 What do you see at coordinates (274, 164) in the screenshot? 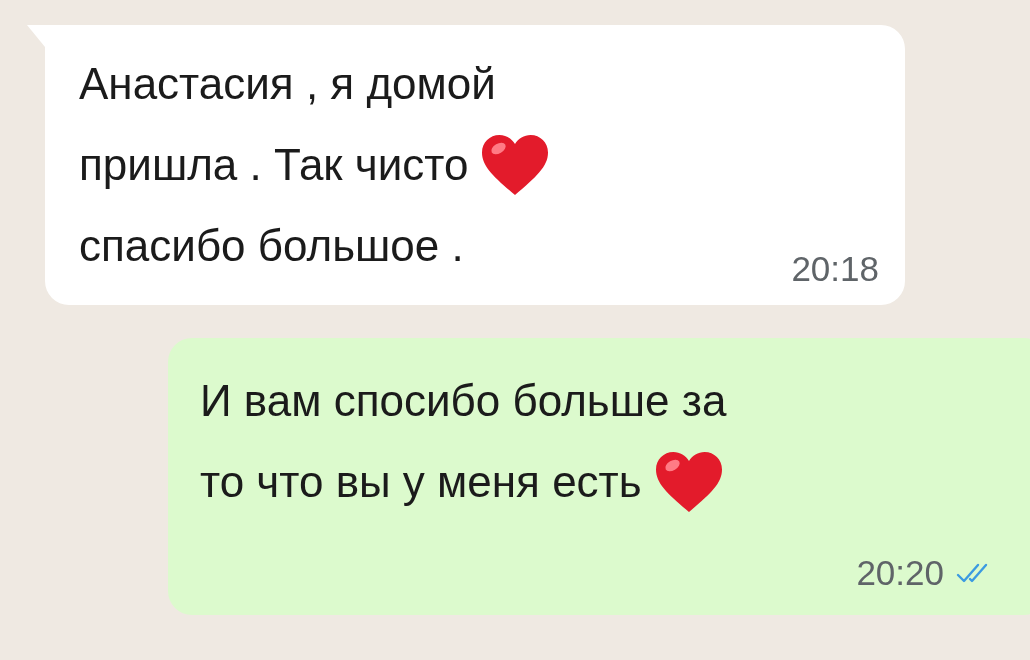
I see `message-text: пришла . Так чисто` at bounding box center [274, 164].